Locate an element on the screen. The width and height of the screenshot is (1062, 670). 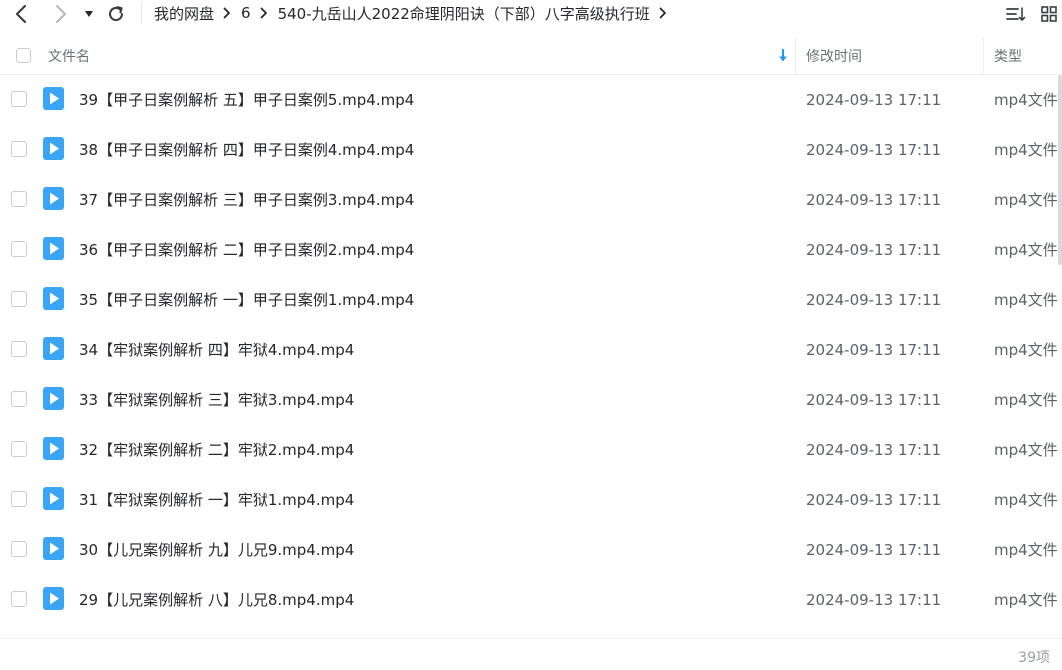
table-header: 文件名 修改时间 类型 is located at coordinates (531, 56).